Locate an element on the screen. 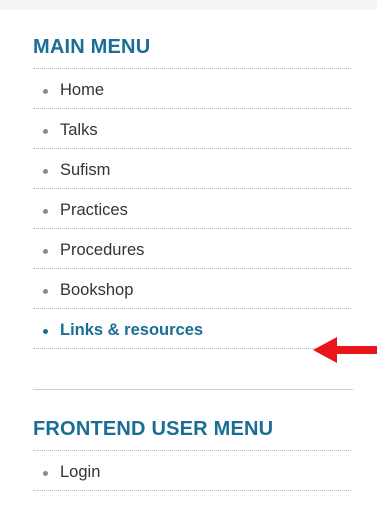 Image resolution: width=377 pixels, height=528 pixels. menu-item-label: Login is located at coordinates (80, 472).